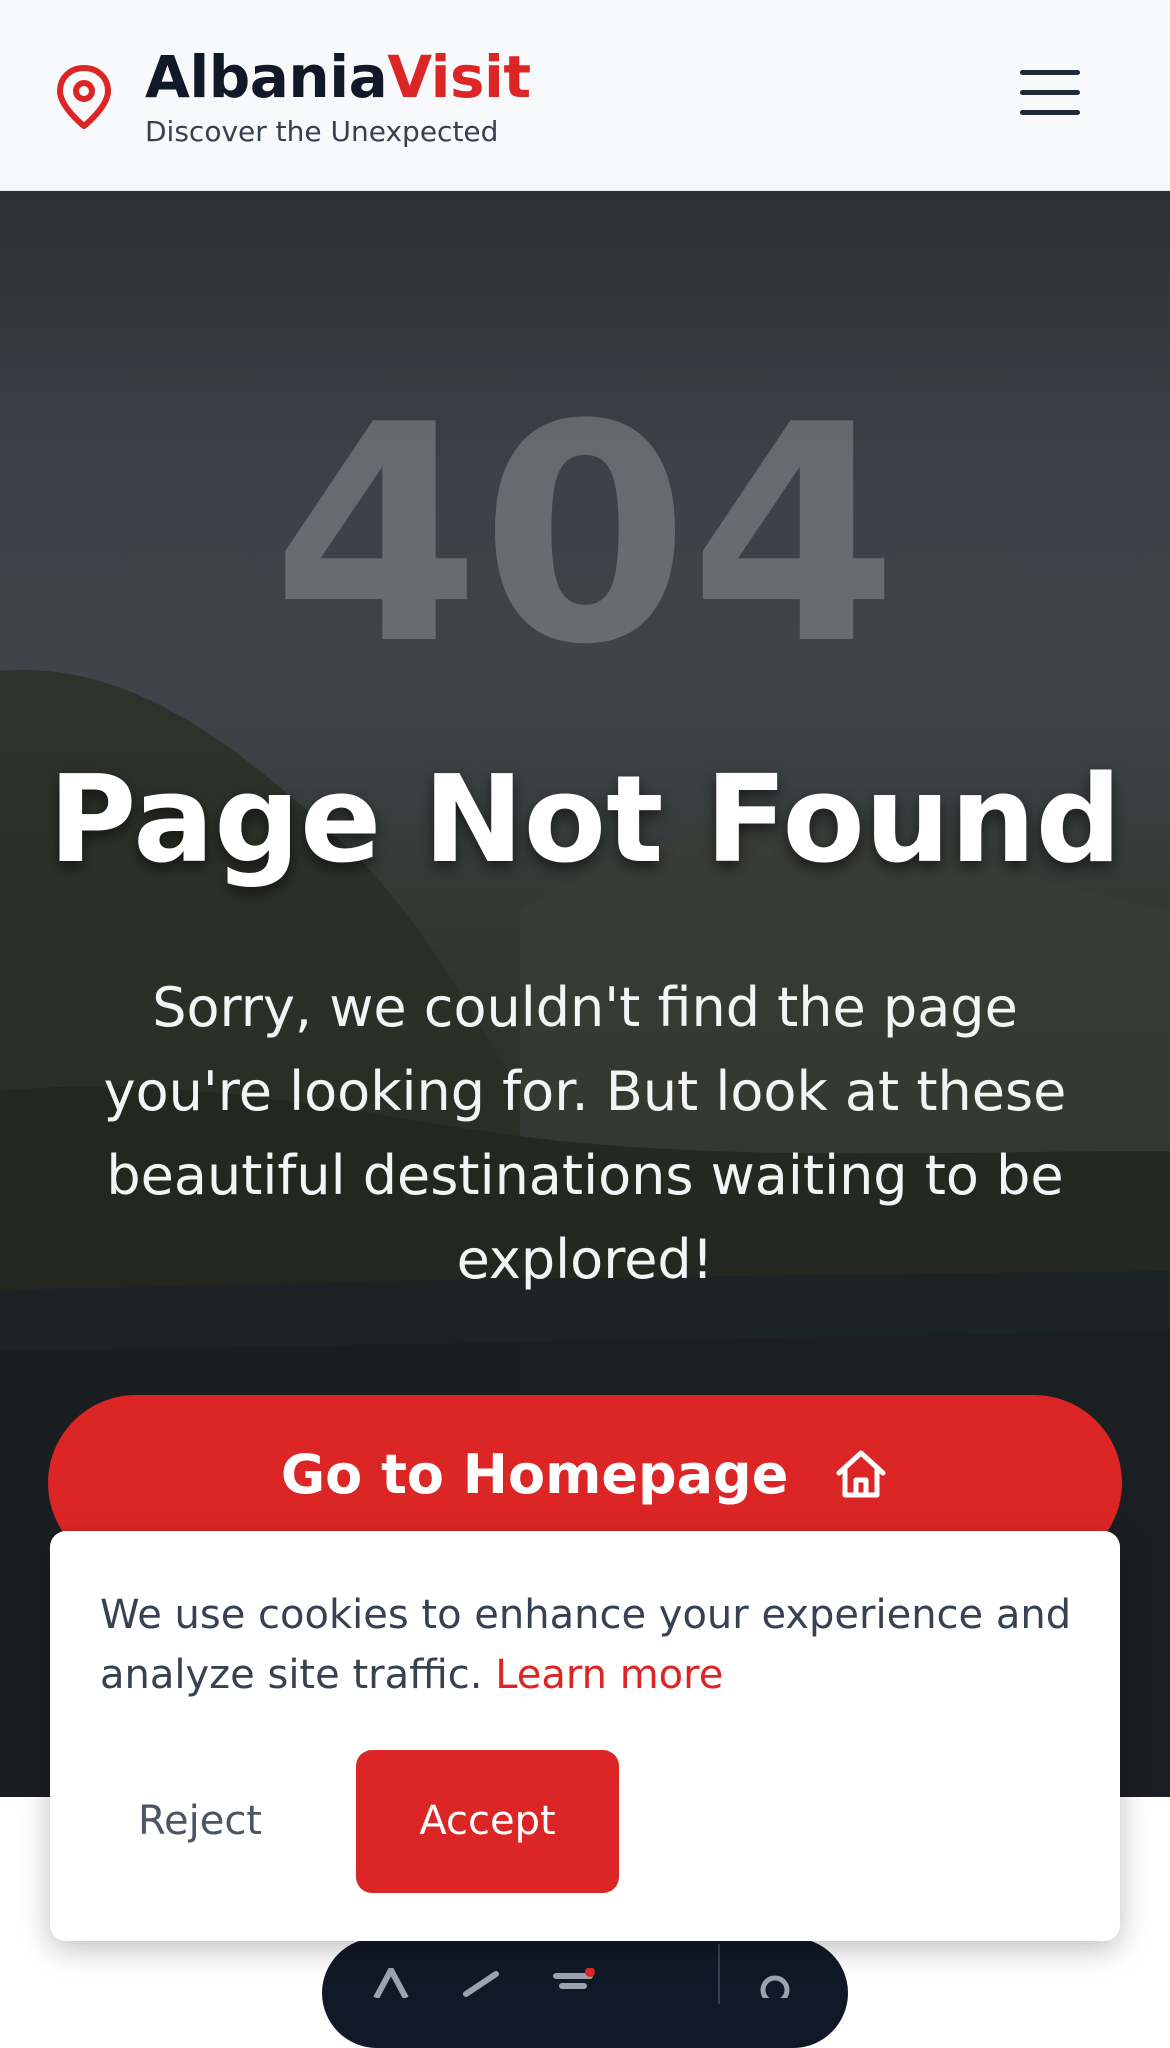 This screenshot has width=1170, height=2048. Describe the element at coordinates (487, 1821) in the screenshot. I see `accept-cookies-button: Accept` at that location.